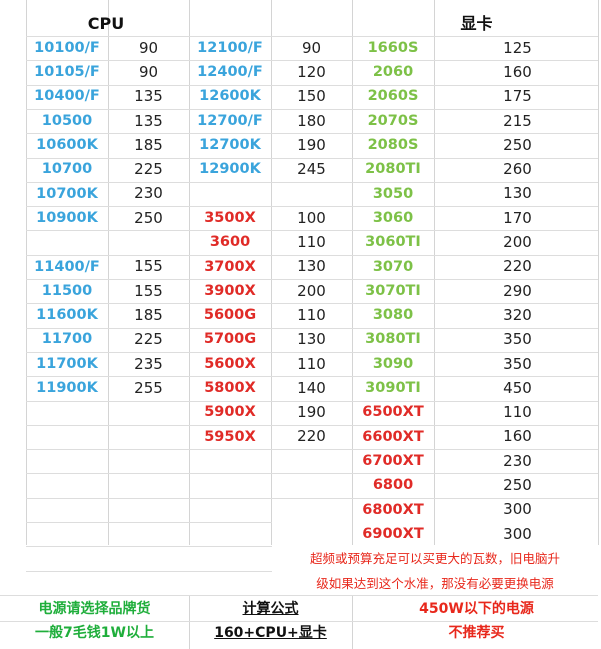 The image size is (601, 649). What do you see at coordinates (230, 47) in the screenshot?
I see `model-name: 12100/F` at bounding box center [230, 47].